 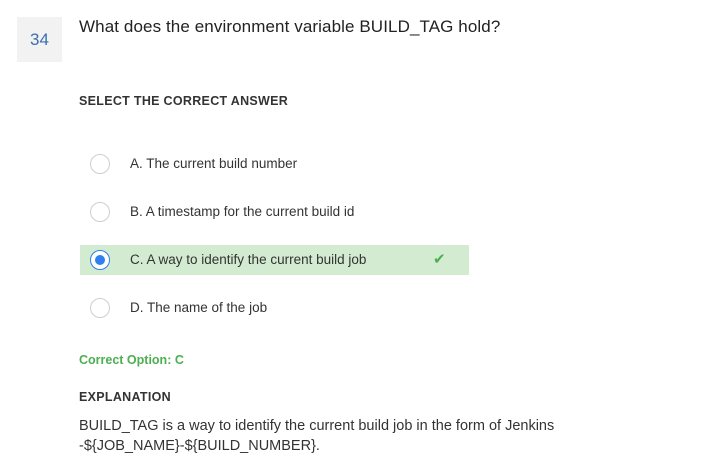 What do you see at coordinates (214, 163) in the screenshot?
I see `option-a-label: A. The current build number` at bounding box center [214, 163].